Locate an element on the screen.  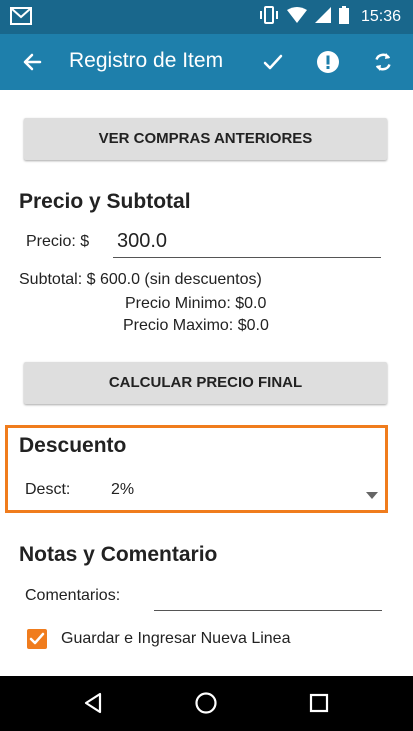
guardar-checkbox-label: Guardar e Ingresar Nueva Linea is located at coordinates (175, 639).